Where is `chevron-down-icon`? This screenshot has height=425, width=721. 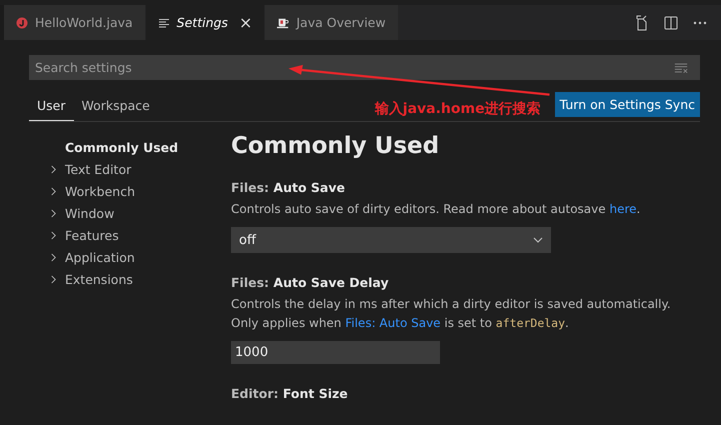
chevron-down-icon is located at coordinates (538, 240).